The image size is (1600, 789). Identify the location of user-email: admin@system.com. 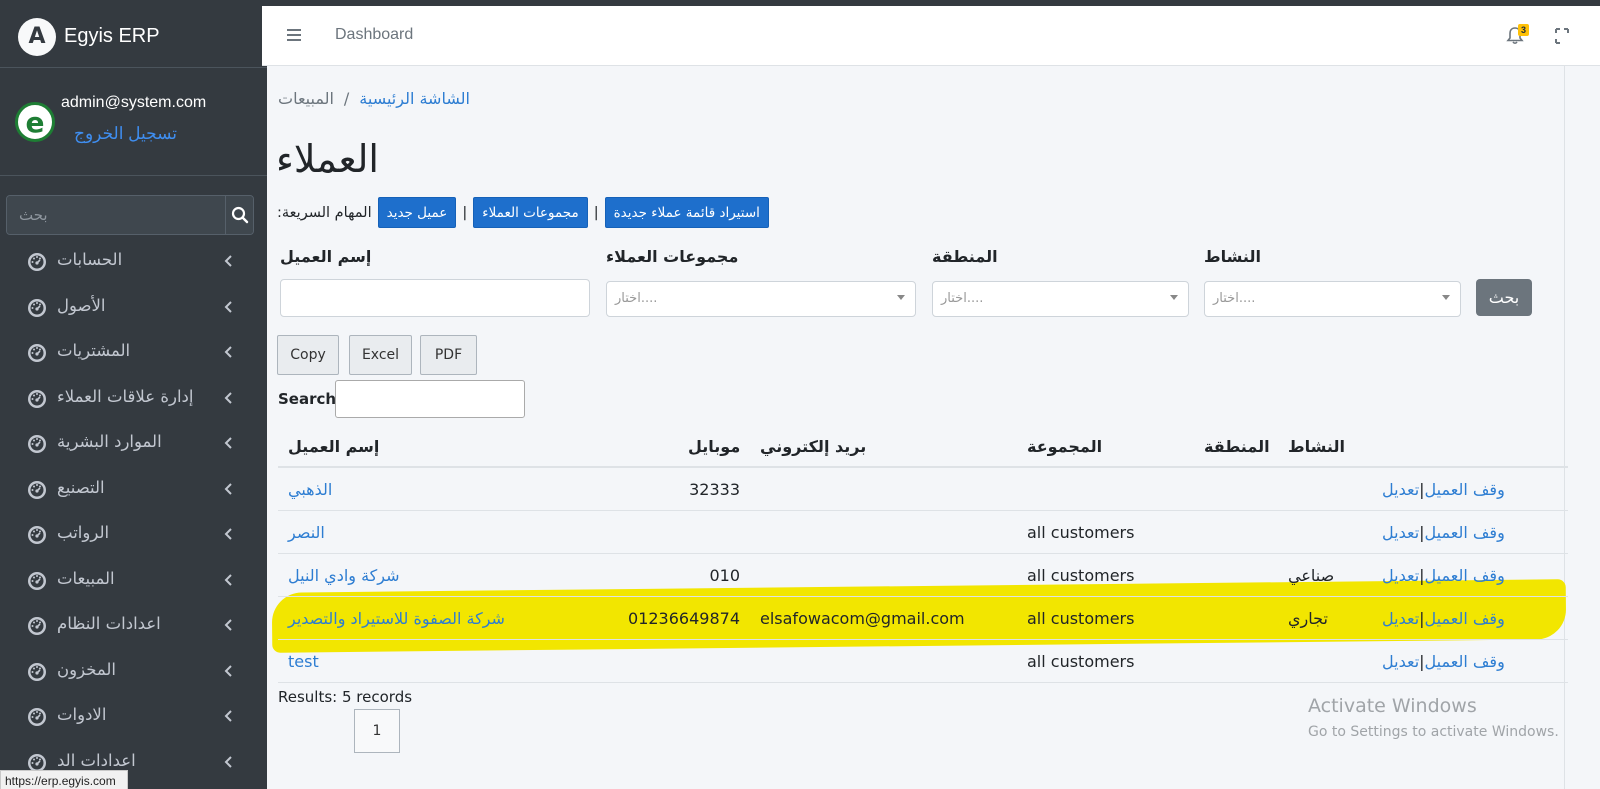
(133, 103).